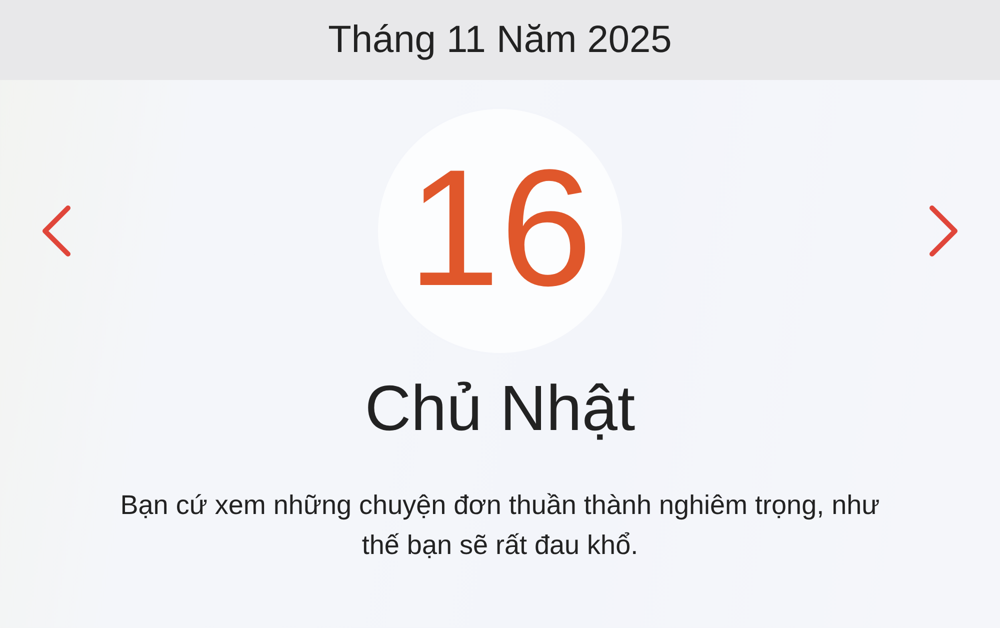 Image resolution: width=1000 pixels, height=628 pixels. Describe the element at coordinates (500, 40) in the screenshot. I see `month-title: Tháng 11 Năm 2025` at that location.